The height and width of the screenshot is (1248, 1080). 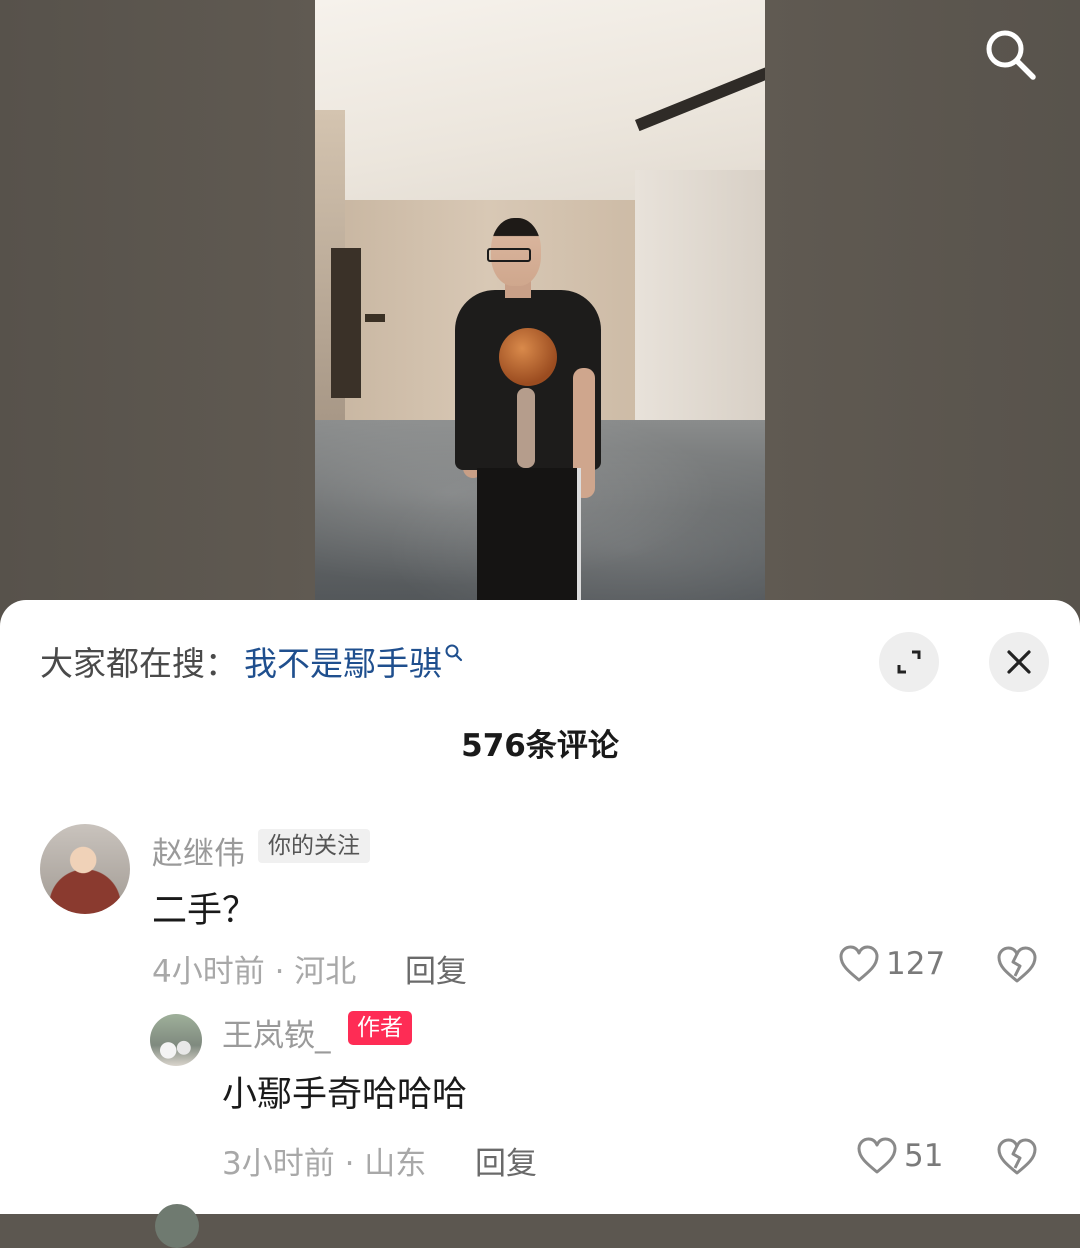 I want to click on person-figure, so click(x=535, y=410).